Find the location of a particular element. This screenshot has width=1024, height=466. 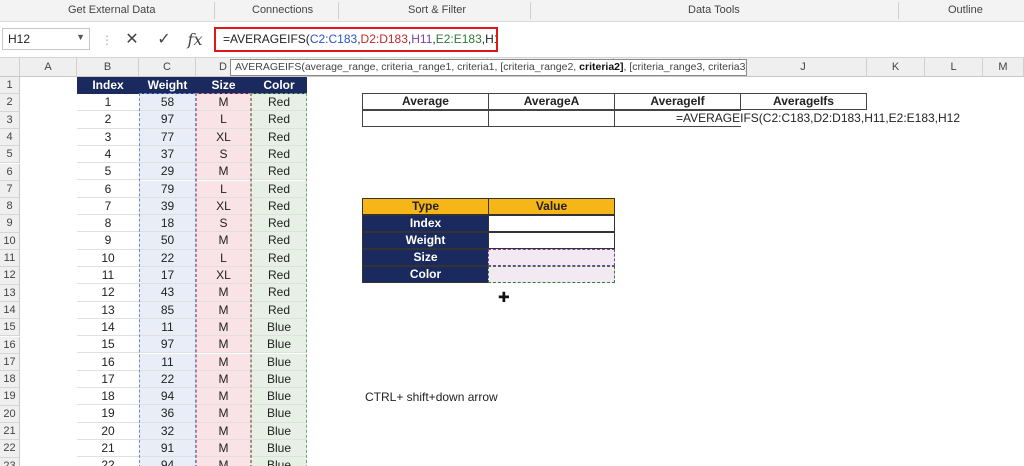

row-header-5: 5 is located at coordinates (10, 155).